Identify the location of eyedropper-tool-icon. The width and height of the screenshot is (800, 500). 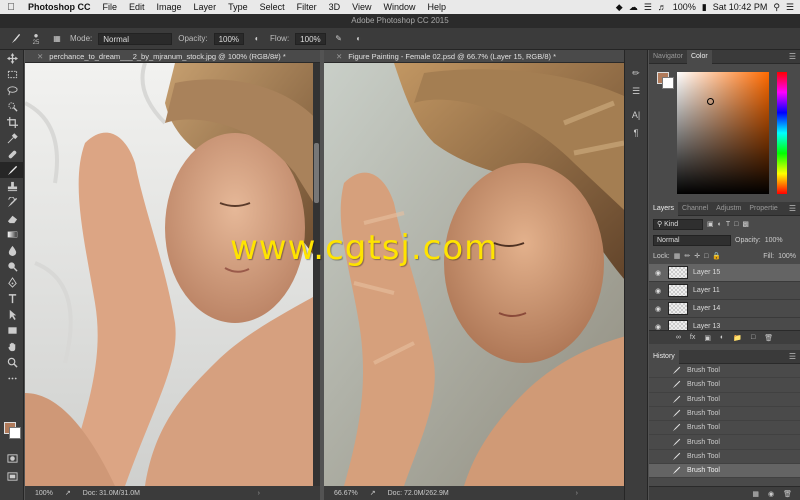
(12, 138).